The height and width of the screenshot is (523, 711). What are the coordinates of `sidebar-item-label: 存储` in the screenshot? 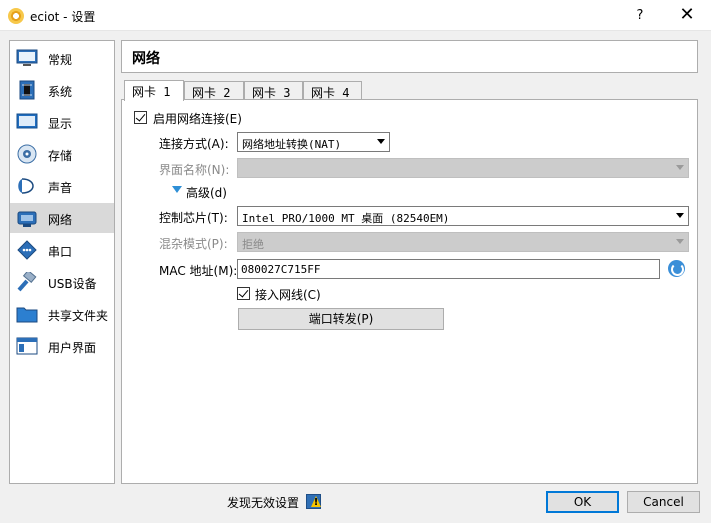 It's located at (60, 156).